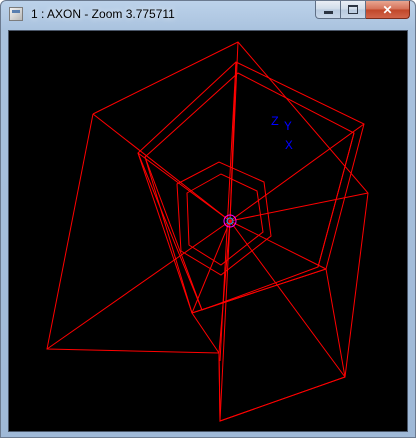 This screenshot has height=438, width=416. What do you see at coordinates (103, 14) in the screenshot?
I see `window-title: 1 : AXON - Zoom 3.775711` at bounding box center [103, 14].